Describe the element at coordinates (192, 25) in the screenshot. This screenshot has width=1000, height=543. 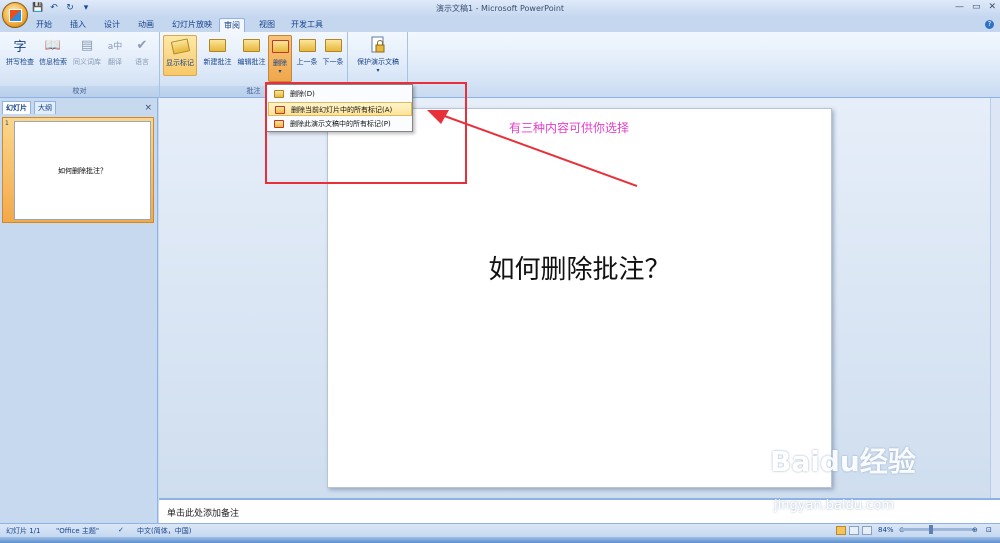
I see `tab-slideshow: 幻灯片放映` at that location.